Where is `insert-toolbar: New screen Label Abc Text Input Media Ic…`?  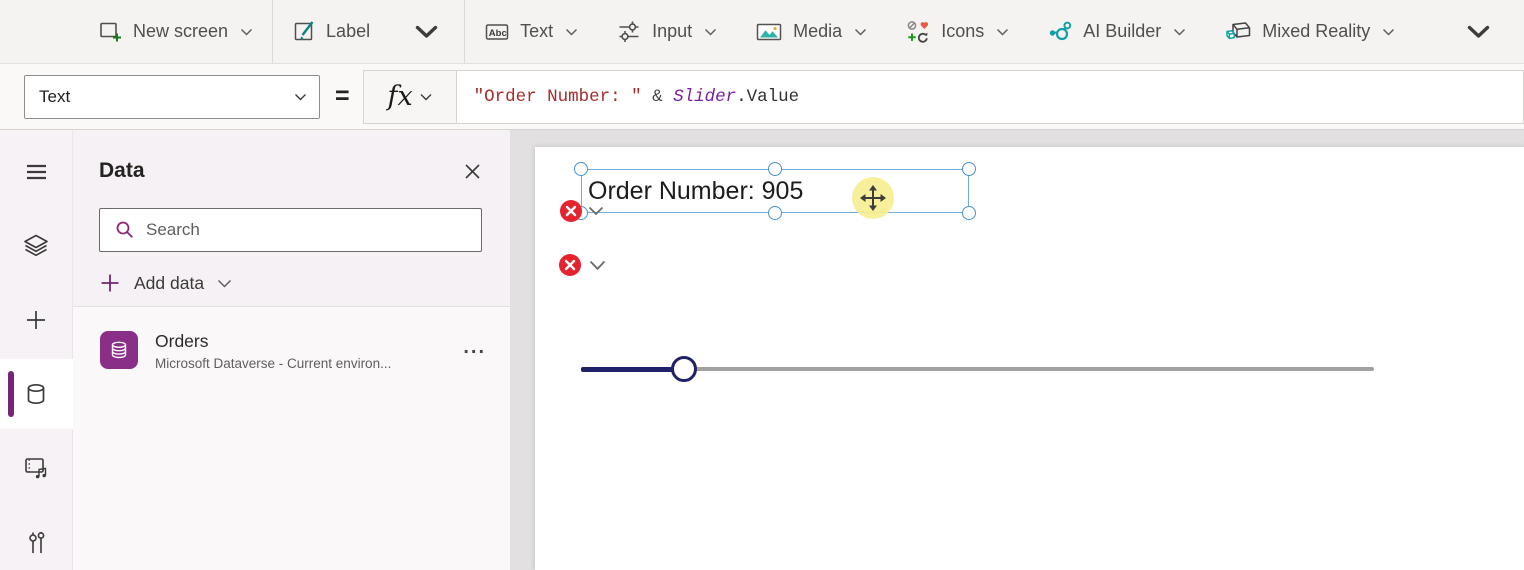
insert-toolbar: New screen Label Abc Text Input Media Ic… is located at coordinates (762, 32).